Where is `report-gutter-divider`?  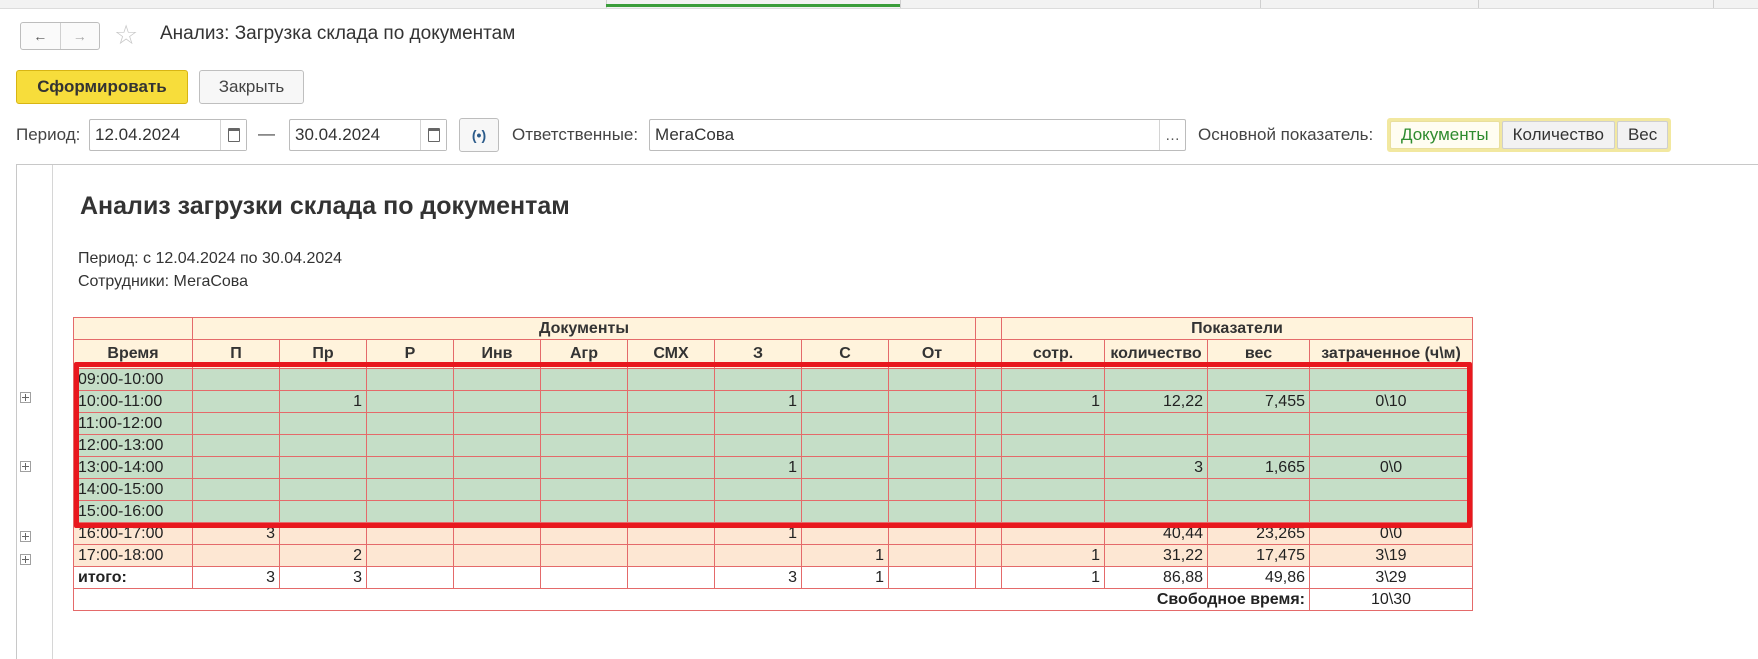 report-gutter-divider is located at coordinates (52, 412).